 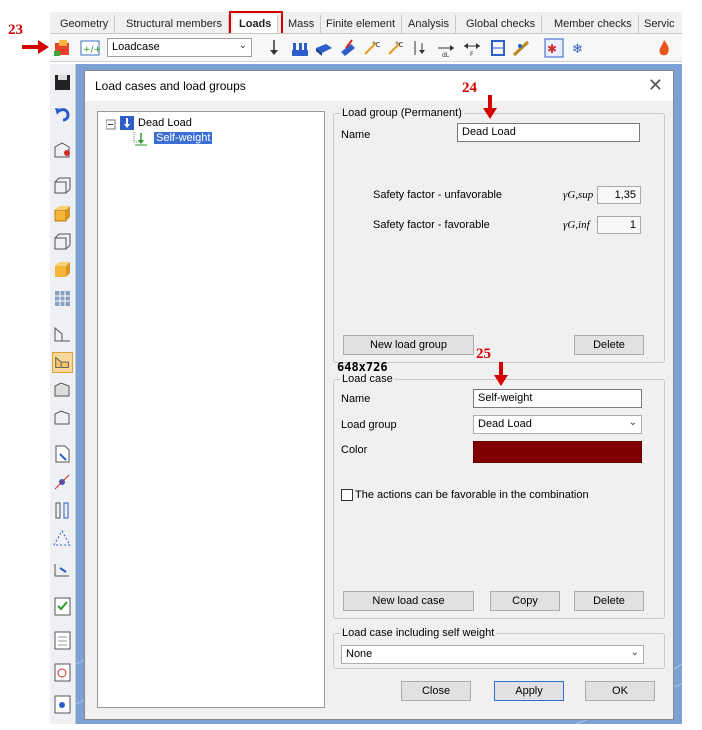 What do you see at coordinates (429, 24) in the screenshot?
I see `tab-analysis: Analysis` at bounding box center [429, 24].